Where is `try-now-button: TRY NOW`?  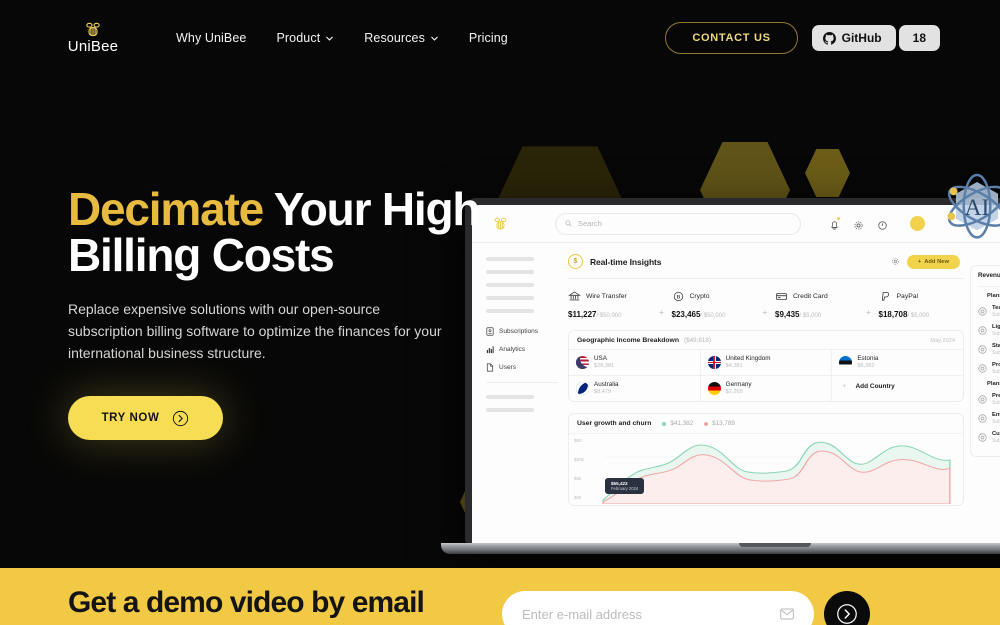
try-now-button: TRY NOW is located at coordinates (145, 418).